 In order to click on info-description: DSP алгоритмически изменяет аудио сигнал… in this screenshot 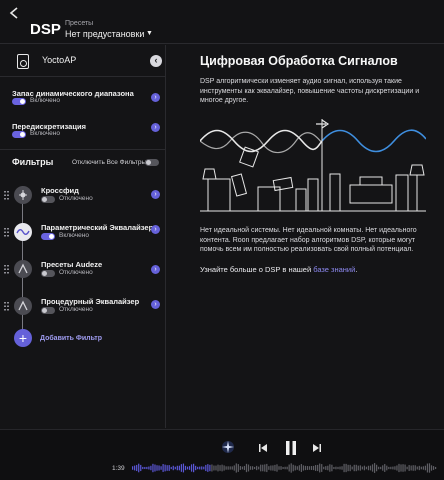, I will do `click(310, 91)`.